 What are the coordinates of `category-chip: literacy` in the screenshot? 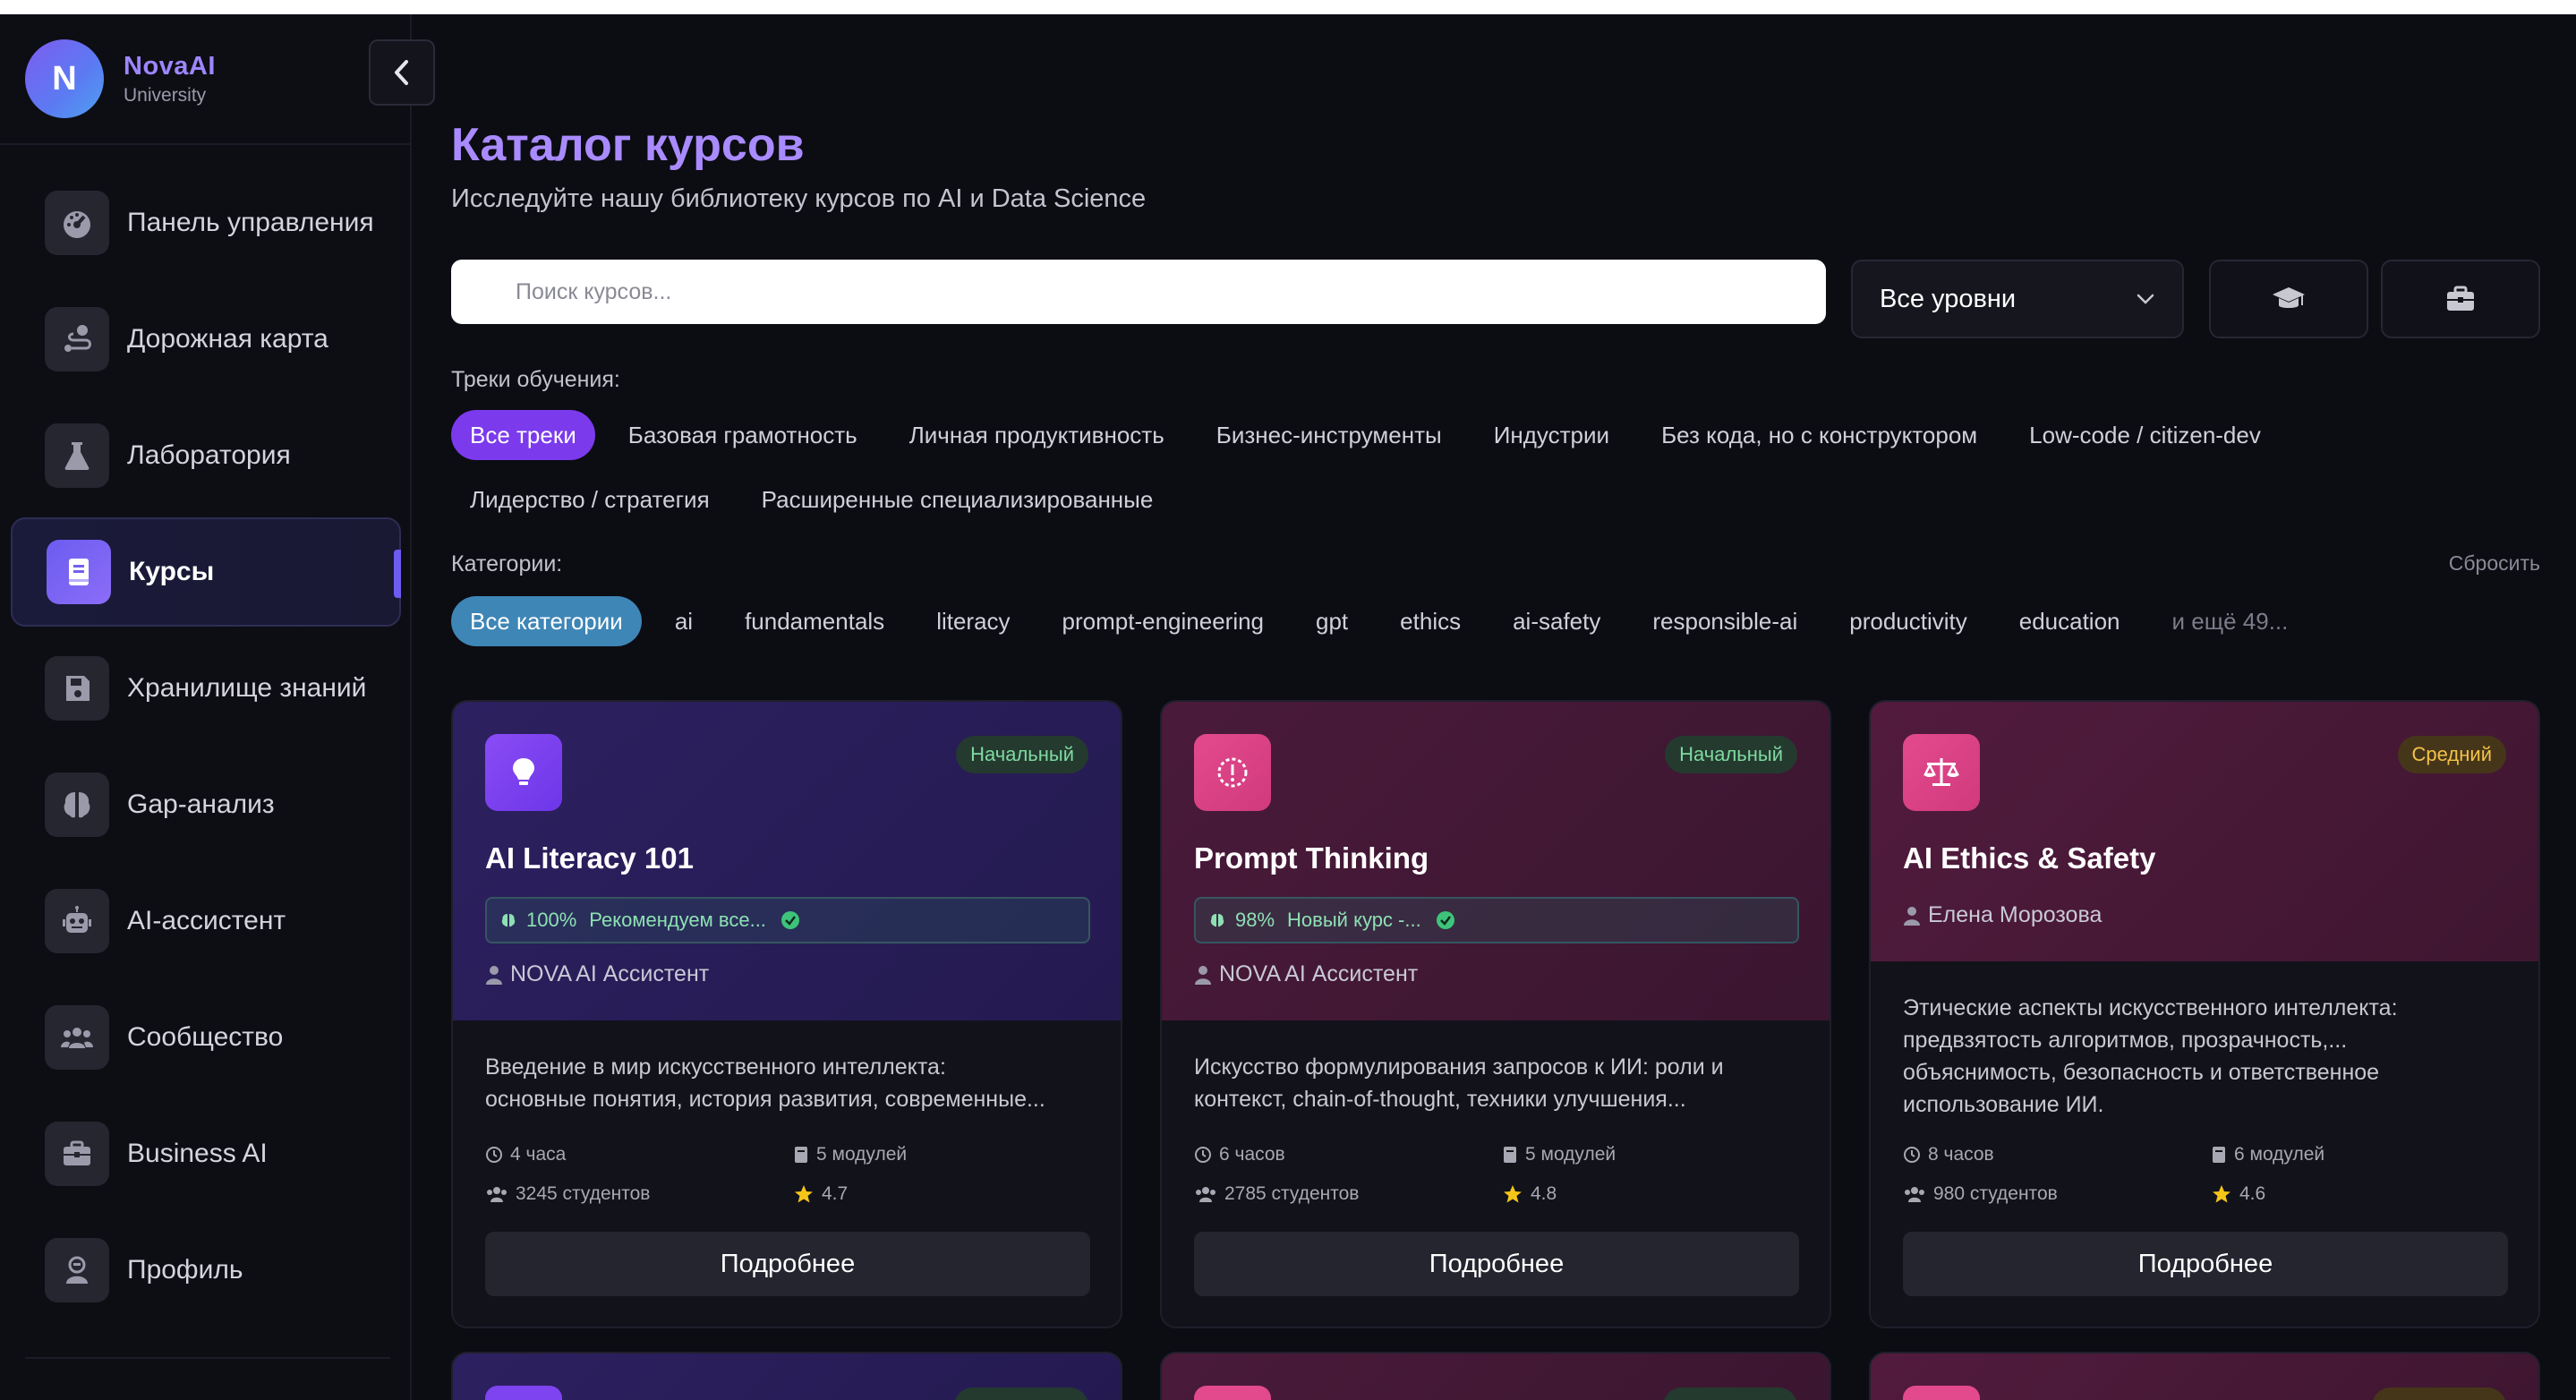 It's located at (972, 621).